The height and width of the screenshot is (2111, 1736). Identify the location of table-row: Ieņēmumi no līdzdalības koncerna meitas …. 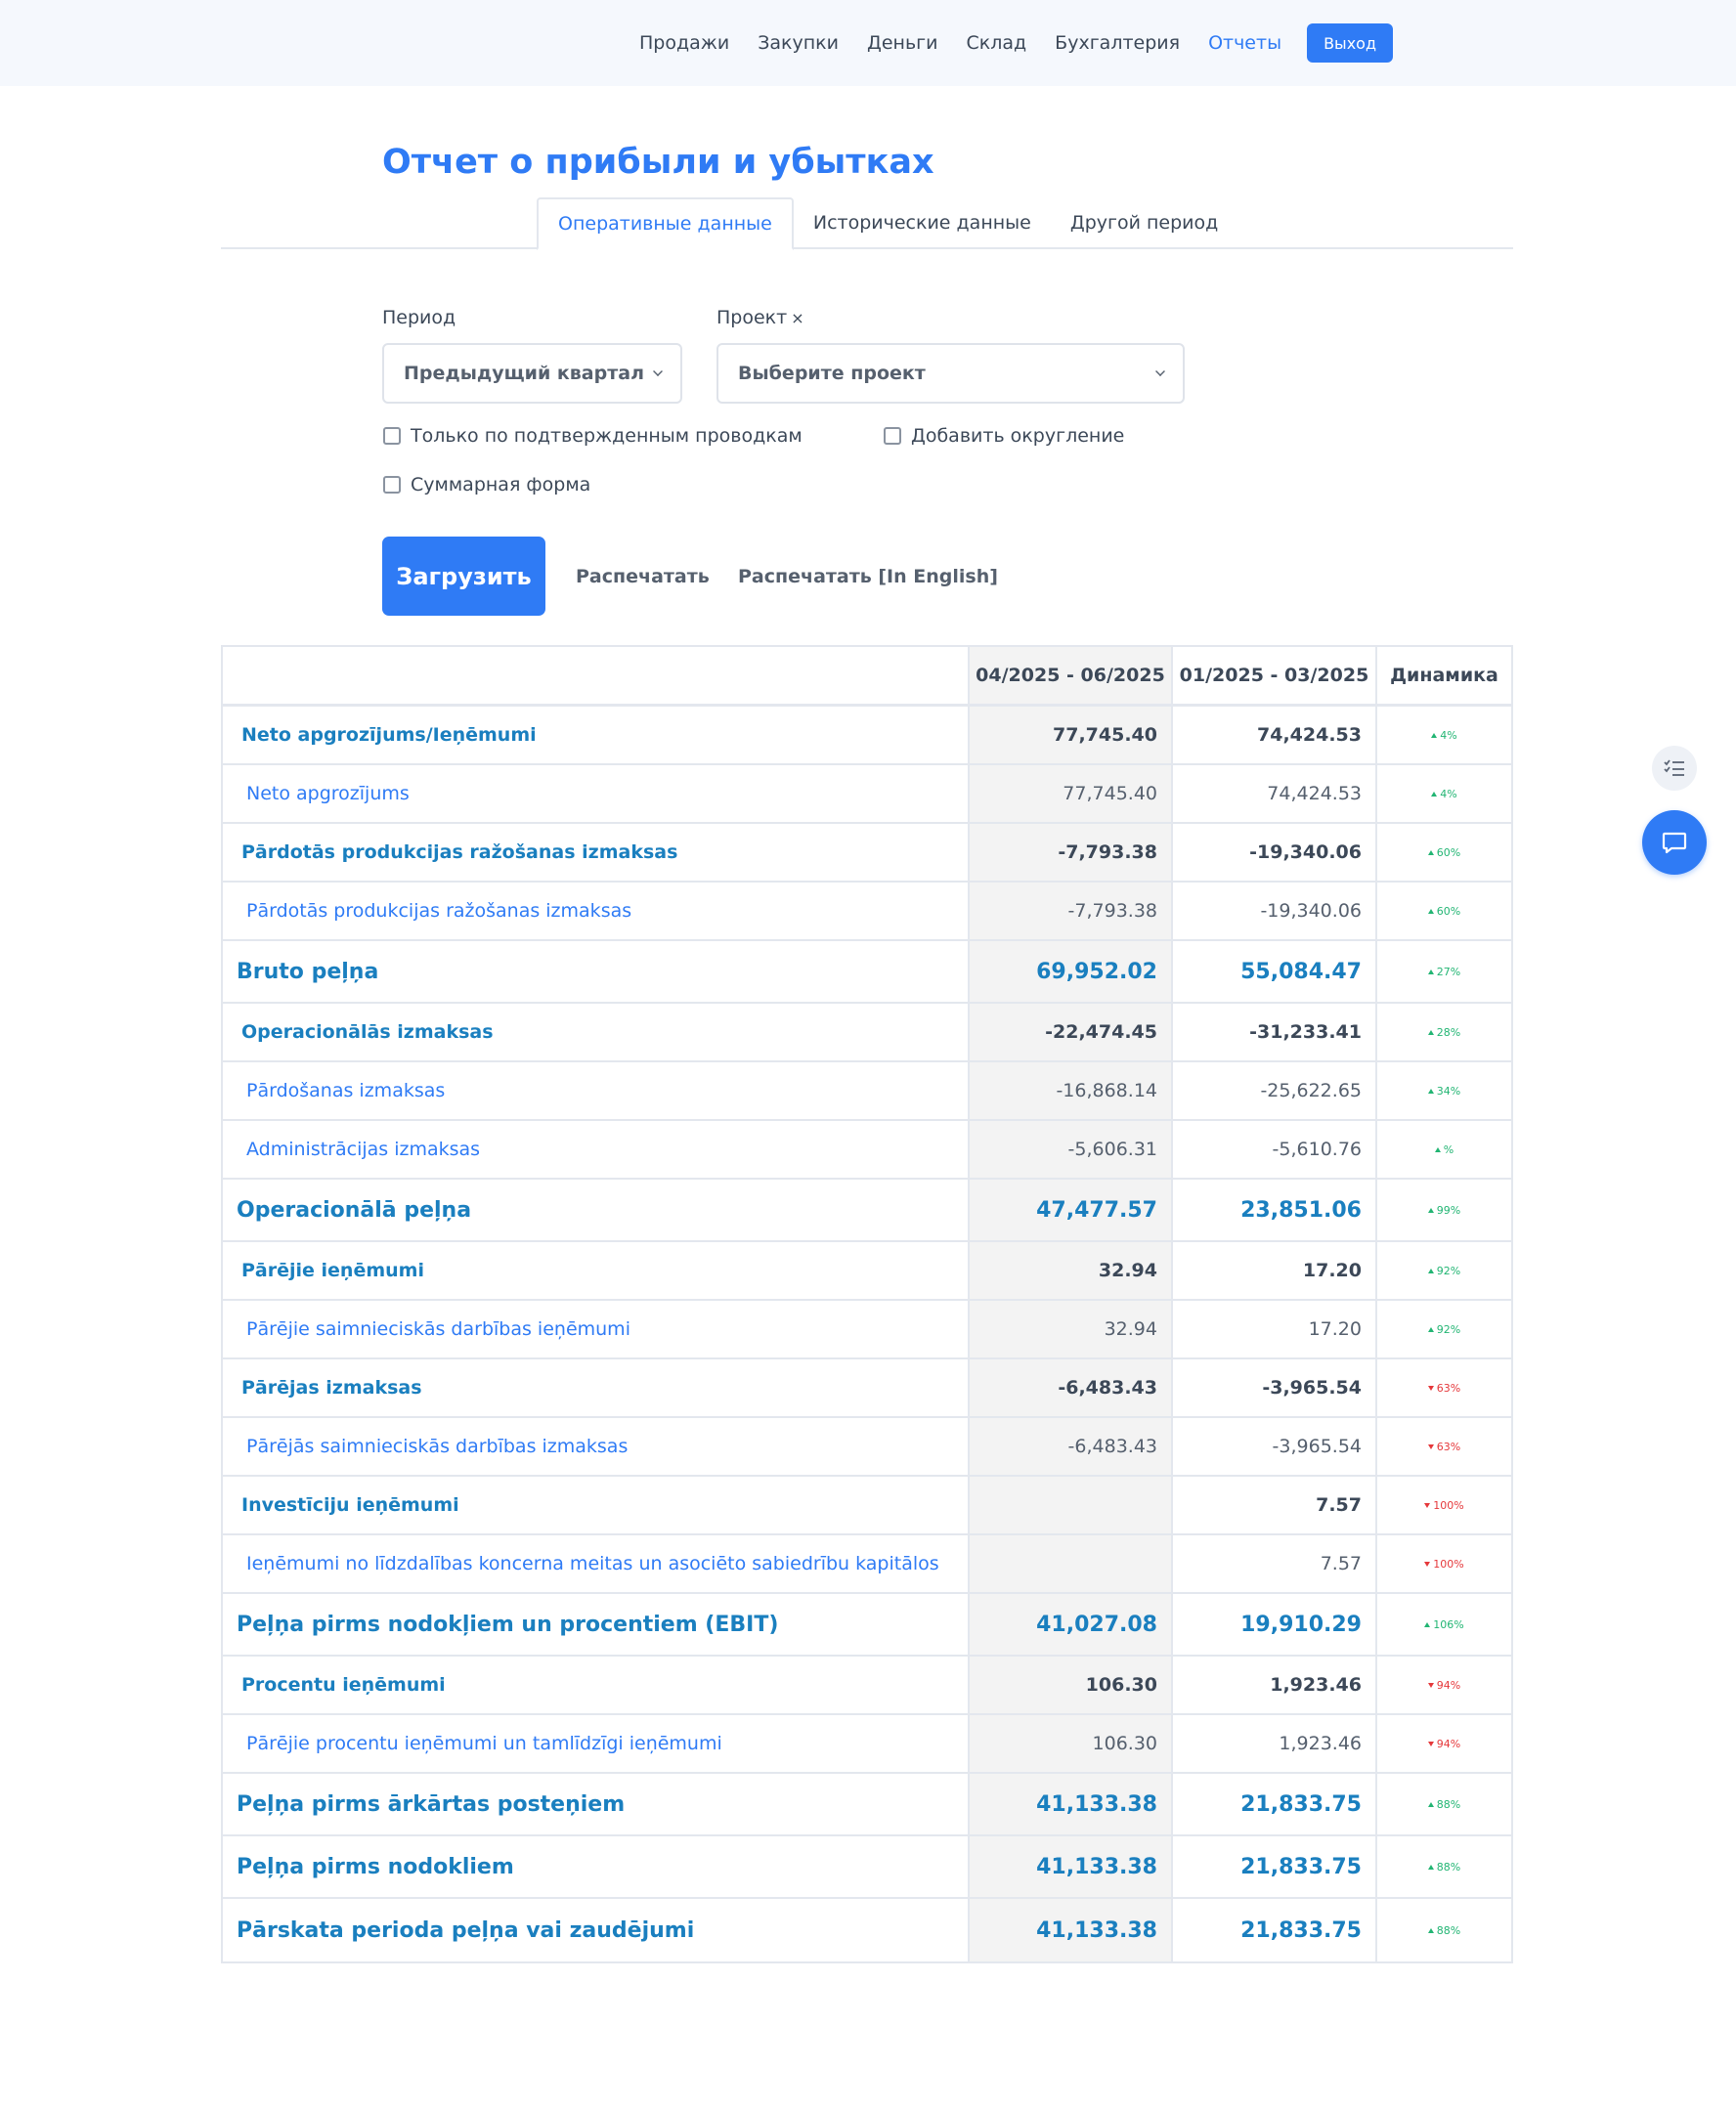
(867, 1565).